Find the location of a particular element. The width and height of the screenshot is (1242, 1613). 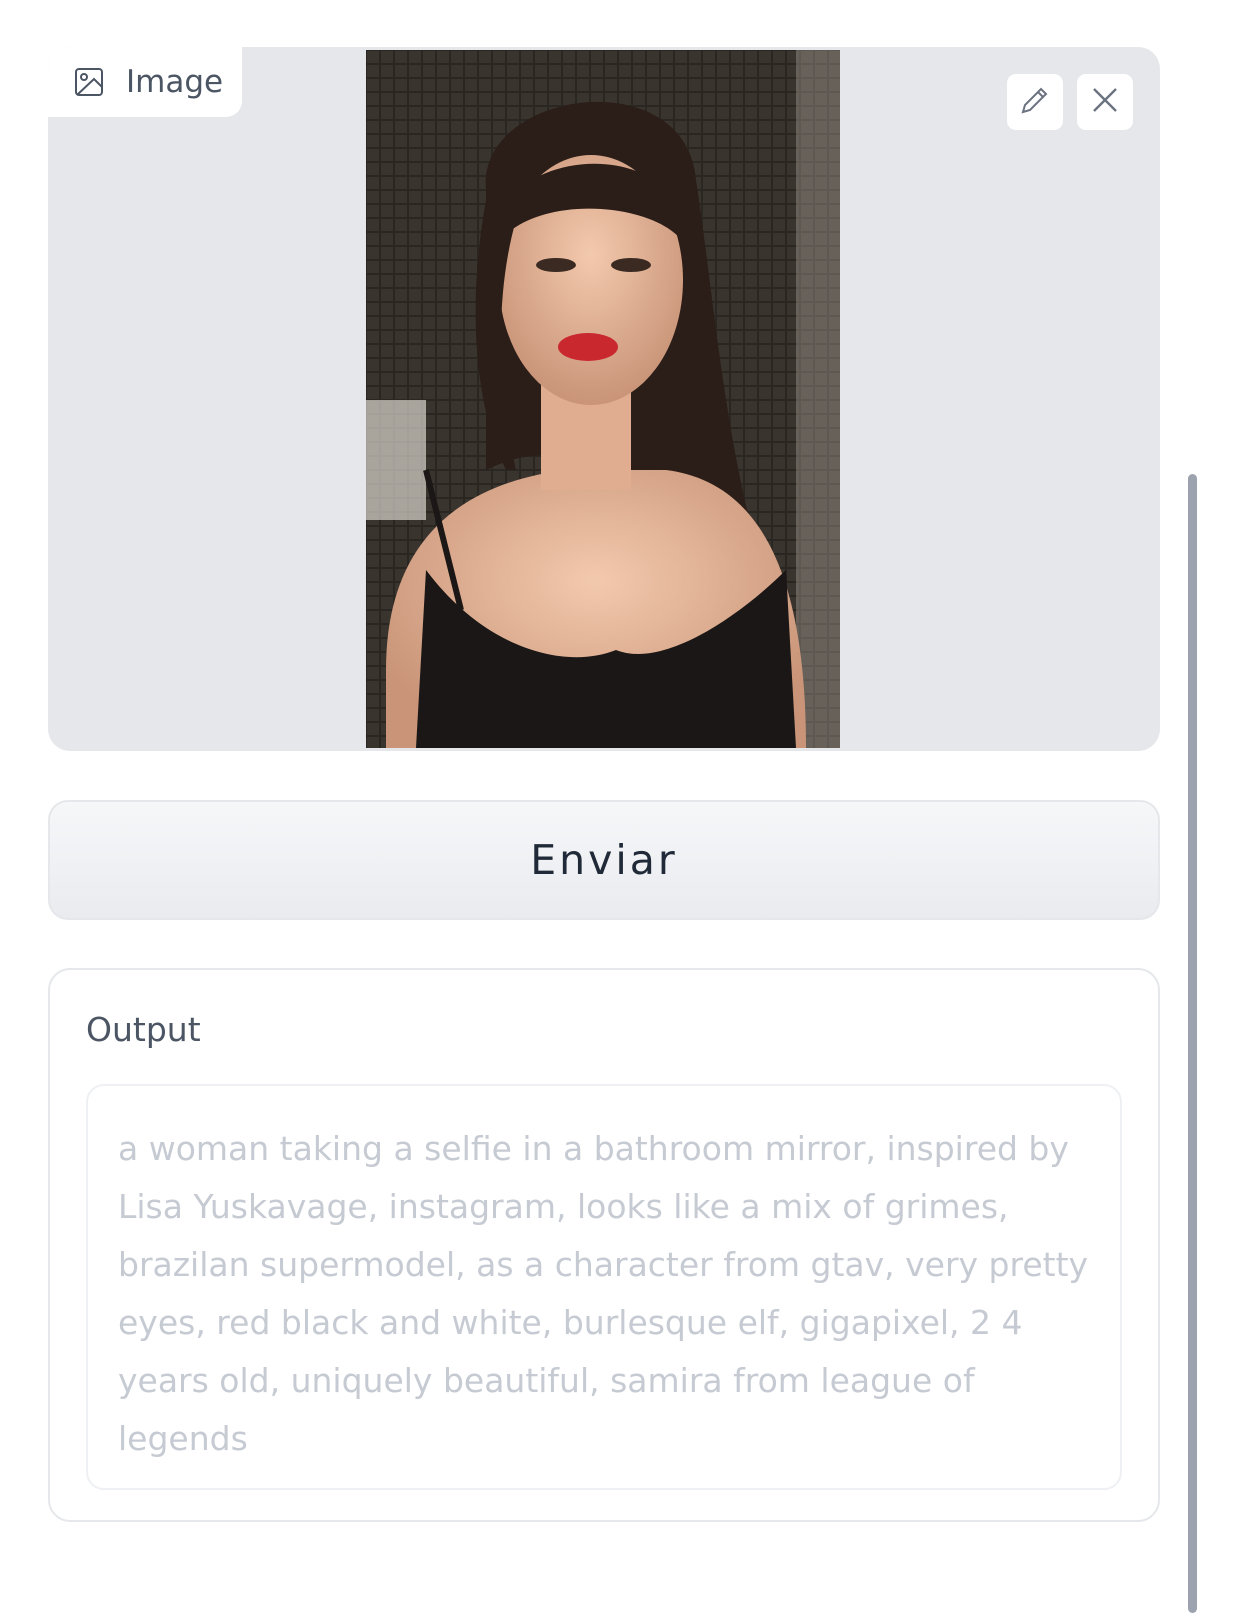

edit-button is located at coordinates (1035, 102).